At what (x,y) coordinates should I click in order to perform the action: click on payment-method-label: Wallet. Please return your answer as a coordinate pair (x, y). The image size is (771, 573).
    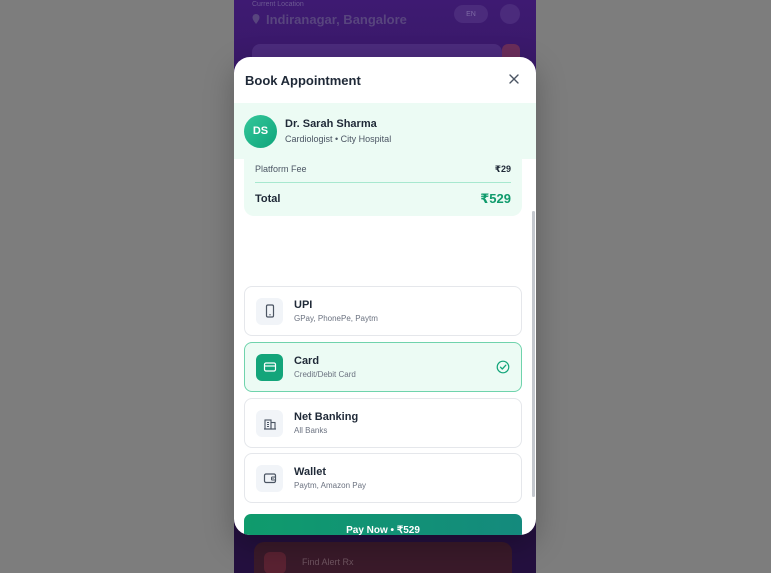
    Looking at the image, I should click on (310, 471).